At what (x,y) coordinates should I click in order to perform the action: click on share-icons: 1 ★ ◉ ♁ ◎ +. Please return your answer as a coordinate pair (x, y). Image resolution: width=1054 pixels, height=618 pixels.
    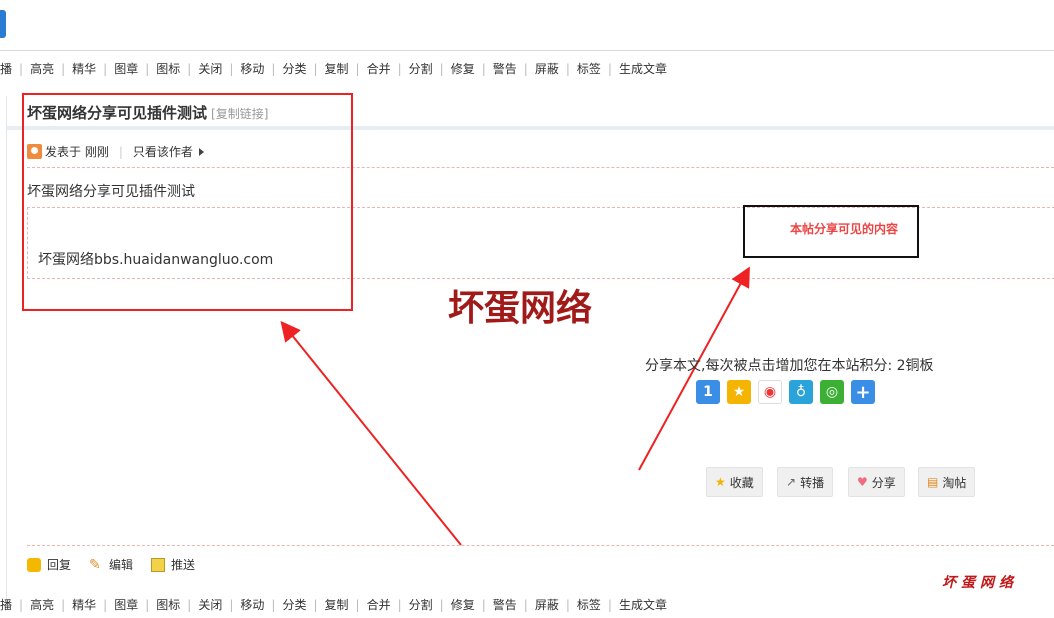
    Looking at the image, I should click on (785, 392).